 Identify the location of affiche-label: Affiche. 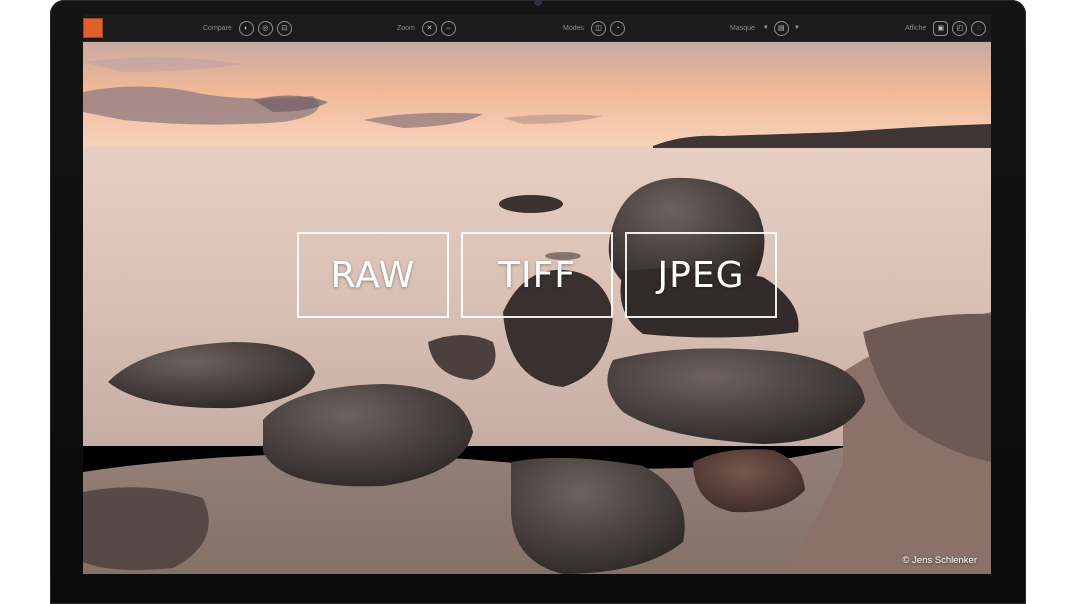
(916, 28).